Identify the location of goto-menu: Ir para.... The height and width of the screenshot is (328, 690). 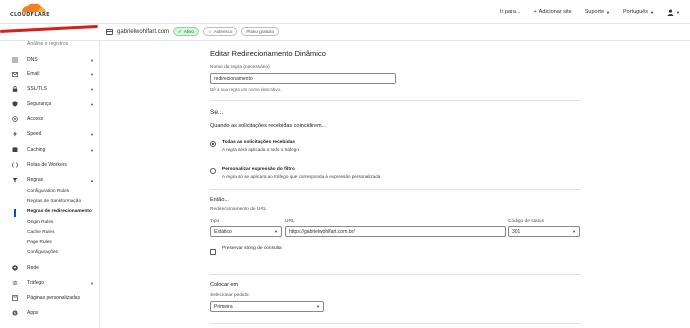
(510, 12).